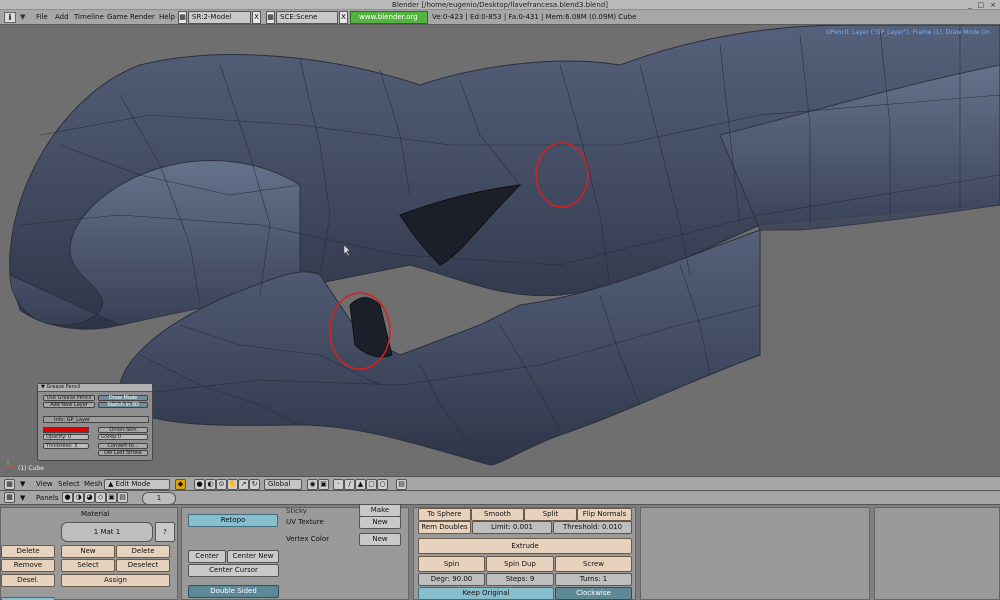  What do you see at coordinates (592, 527) in the screenshot?
I see `threshold-field: Threshold: 0.010` at bounding box center [592, 527].